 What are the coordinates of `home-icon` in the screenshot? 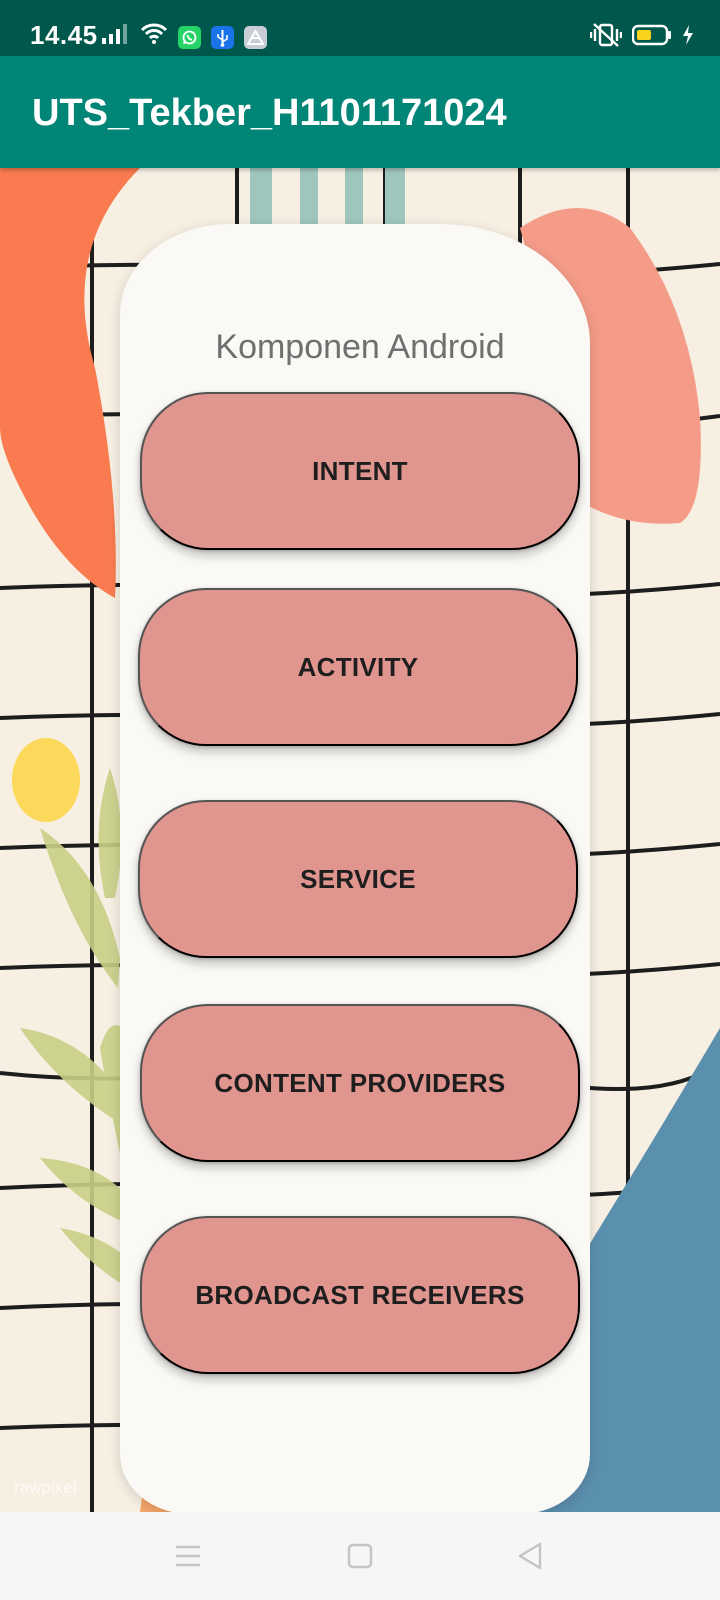 It's located at (360, 1556).